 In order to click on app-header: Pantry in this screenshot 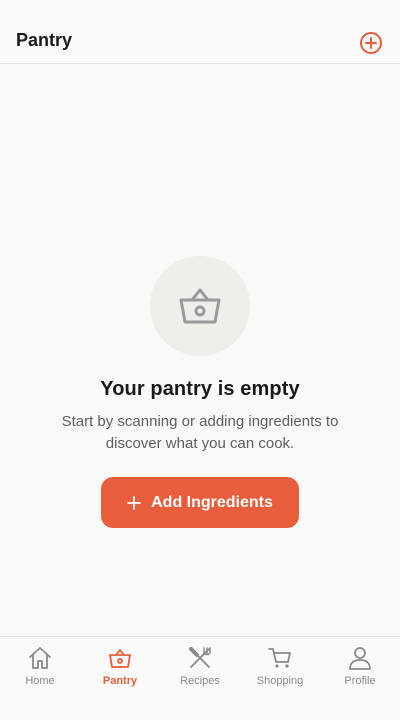, I will do `click(200, 32)`.